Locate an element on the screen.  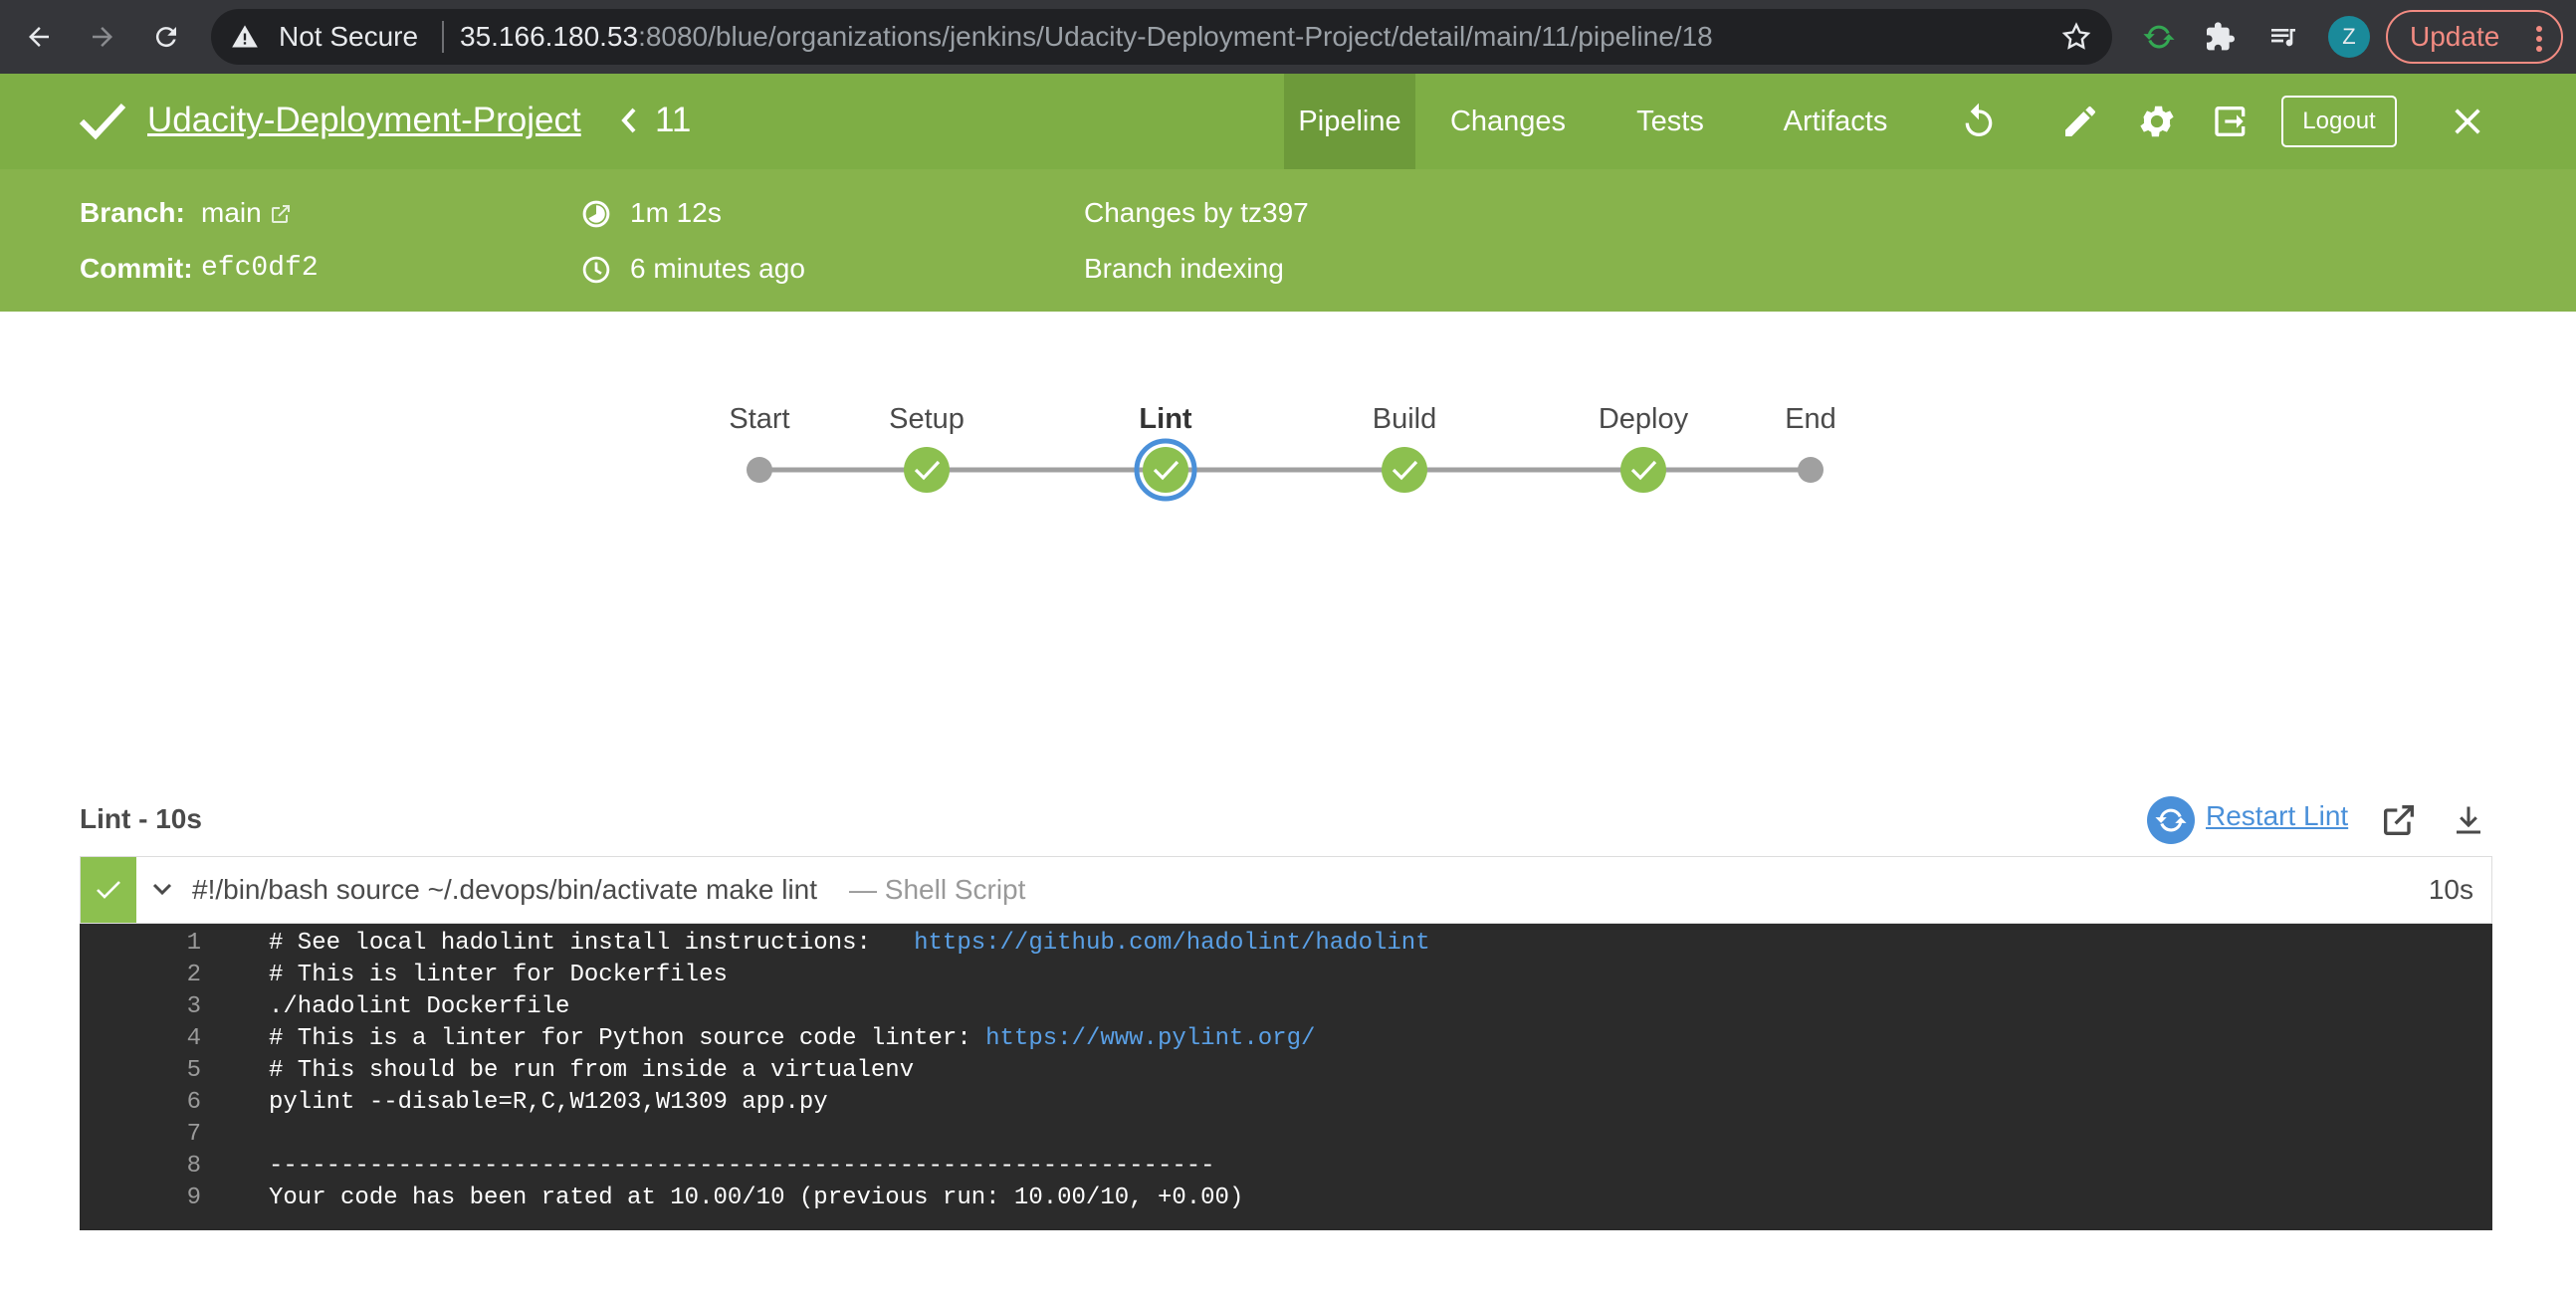
log-link: https://www.pylint.org/ is located at coordinates (1150, 1038).